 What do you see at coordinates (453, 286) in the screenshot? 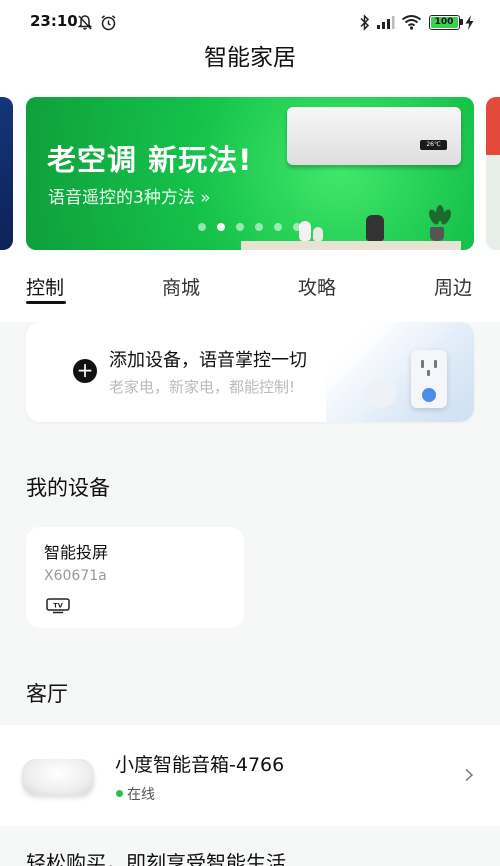
I see `tab-accessories: 周边` at bounding box center [453, 286].